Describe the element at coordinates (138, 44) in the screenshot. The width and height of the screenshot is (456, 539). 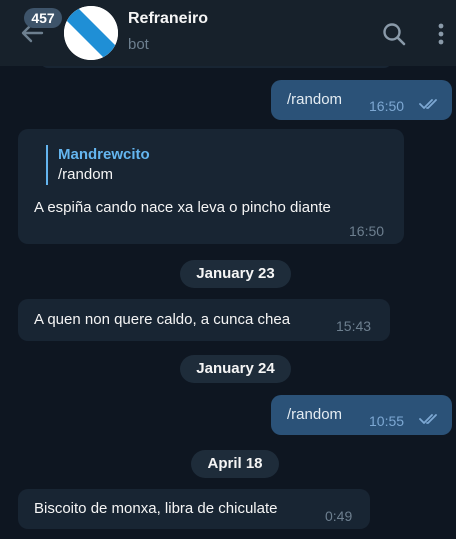
I see `chat-subtitle: bot` at that location.